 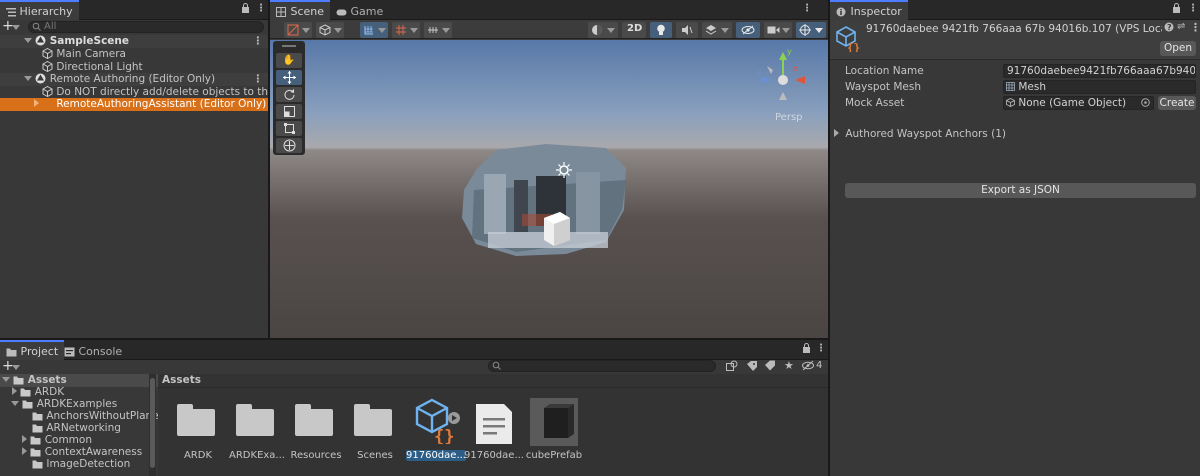 What do you see at coordinates (807, 8) in the screenshot?
I see `maximize-icon: ⋮` at bounding box center [807, 8].